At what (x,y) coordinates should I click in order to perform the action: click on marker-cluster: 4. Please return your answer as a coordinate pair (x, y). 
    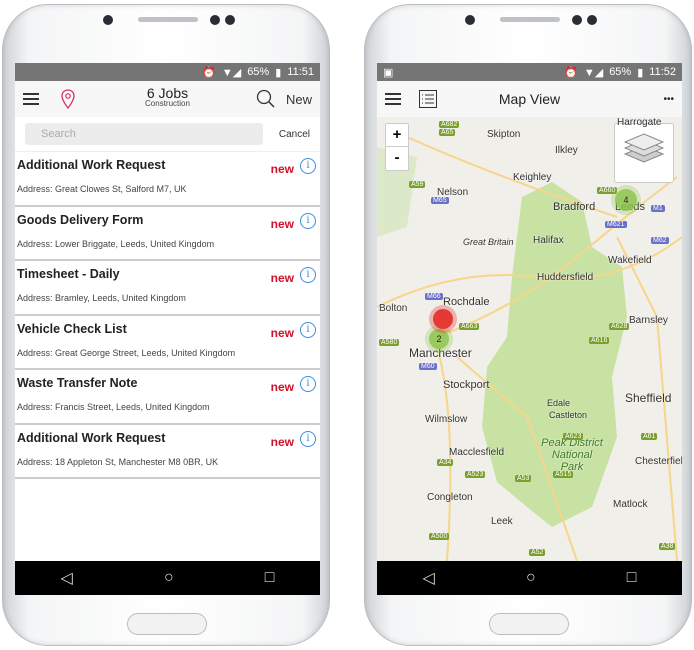
    Looking at the image, I should click on (626, 200).